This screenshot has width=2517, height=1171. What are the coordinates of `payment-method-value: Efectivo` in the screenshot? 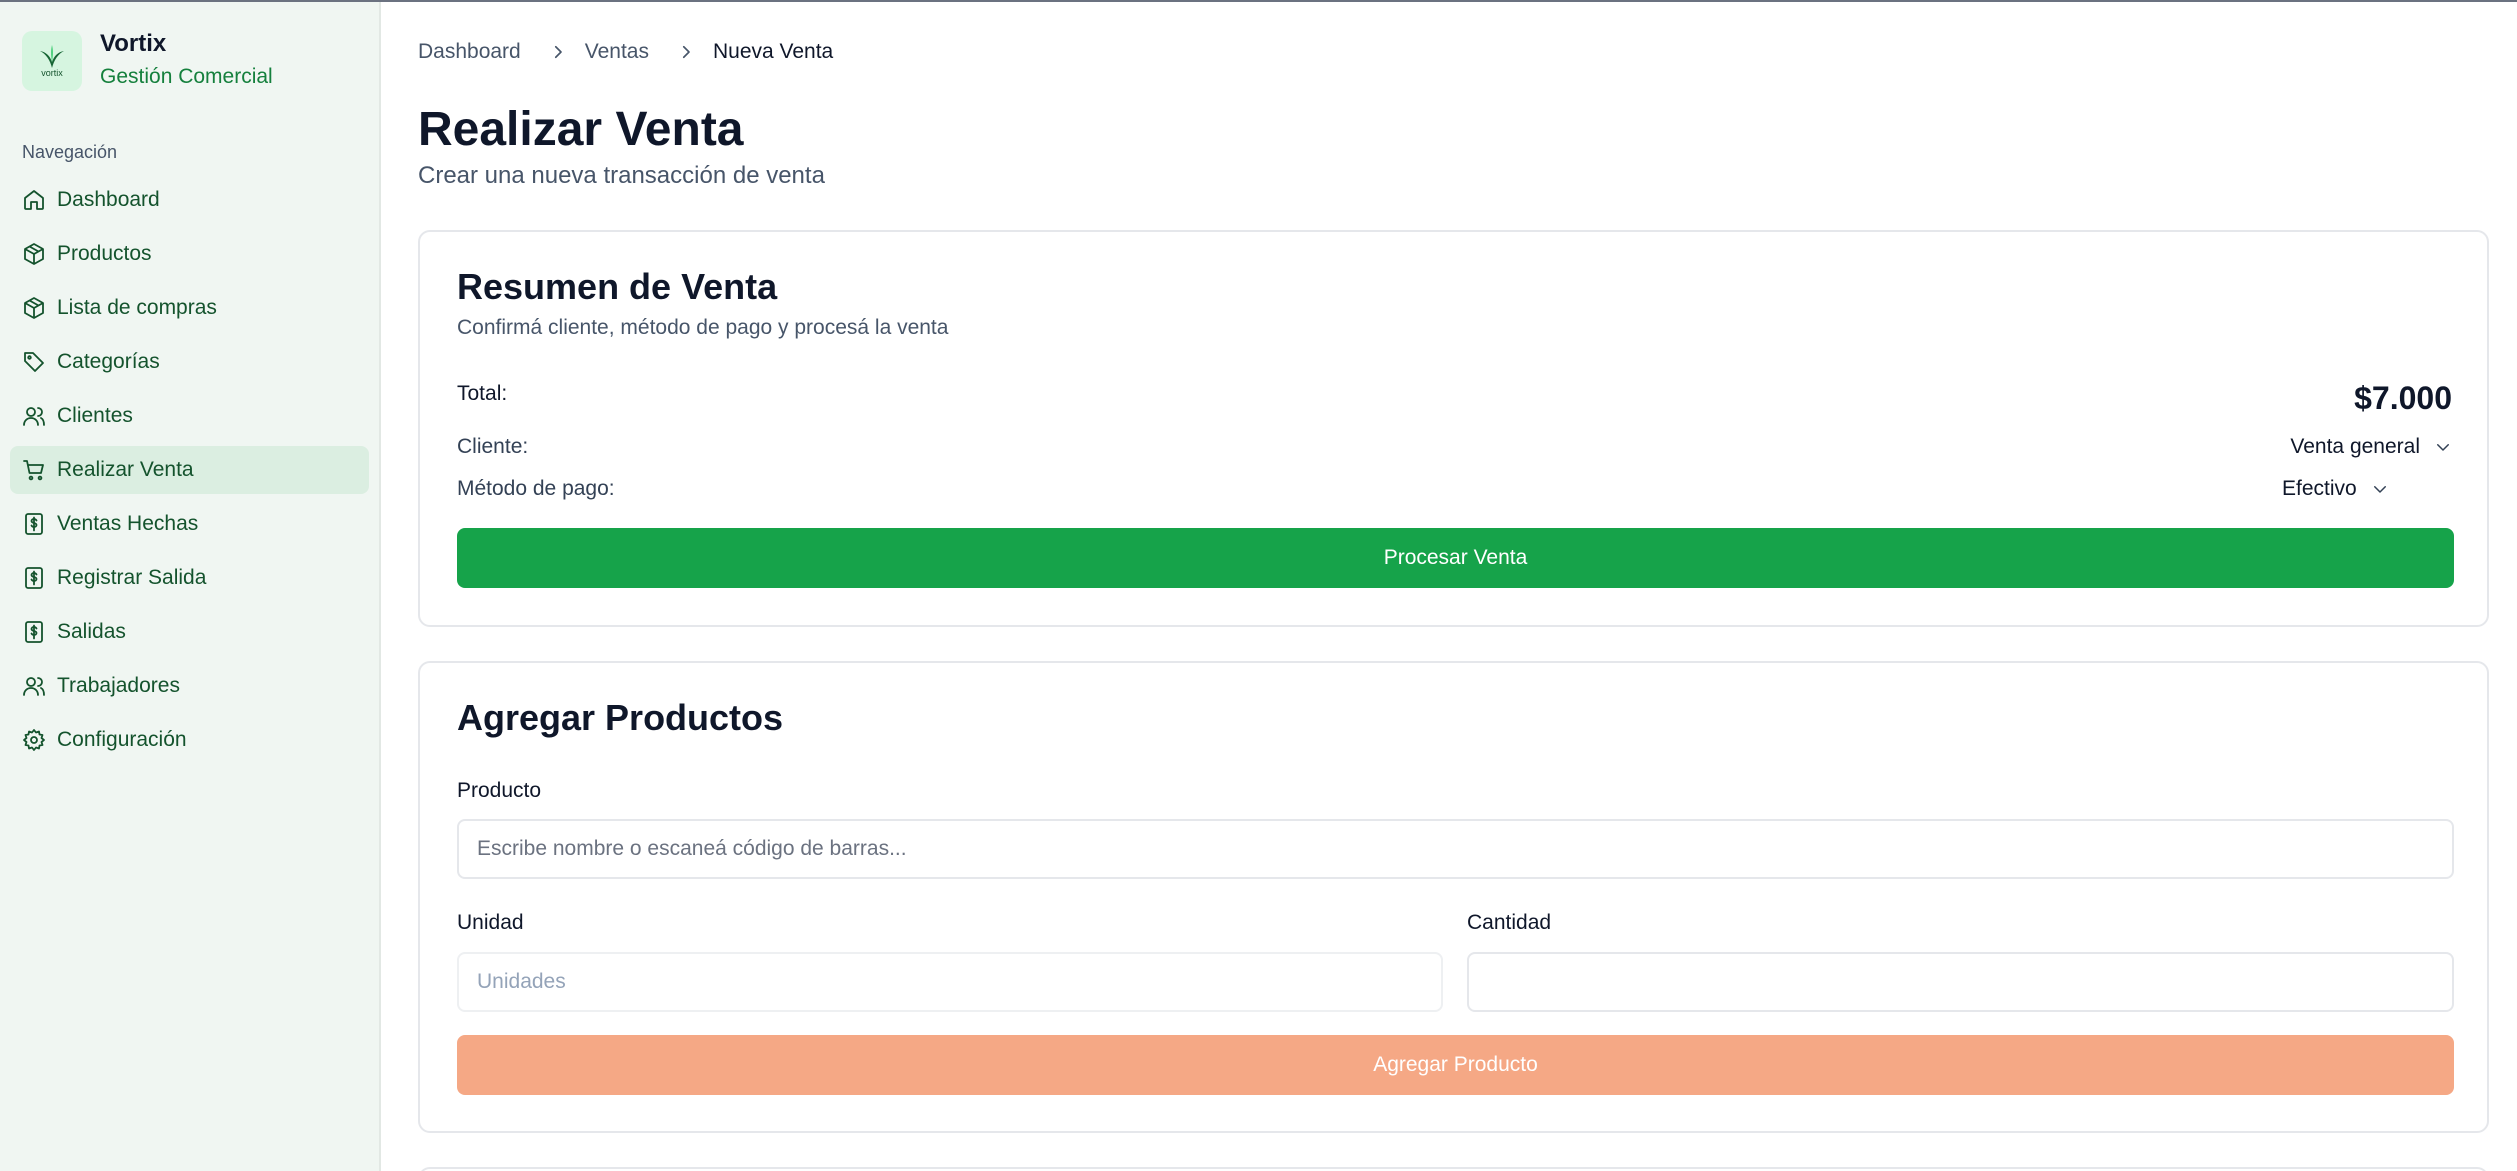 It's located at (2319, 488).